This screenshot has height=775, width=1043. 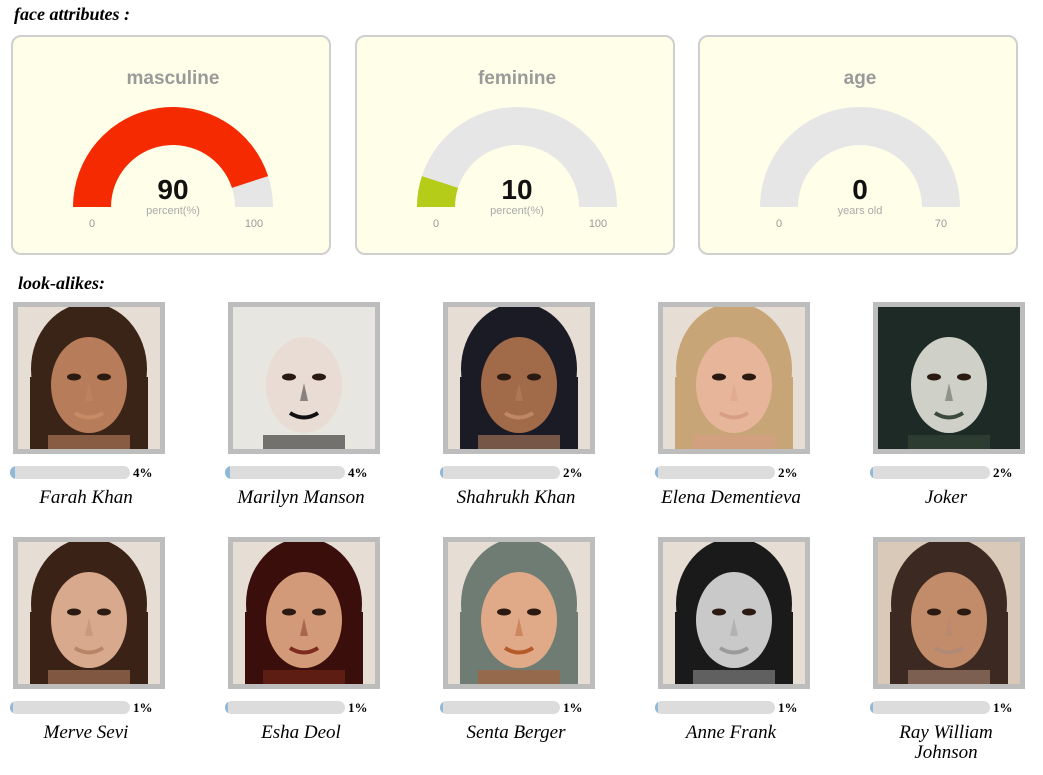 I want to click on look-alike-name: Merve Sevi, so click(x=93, y=733).